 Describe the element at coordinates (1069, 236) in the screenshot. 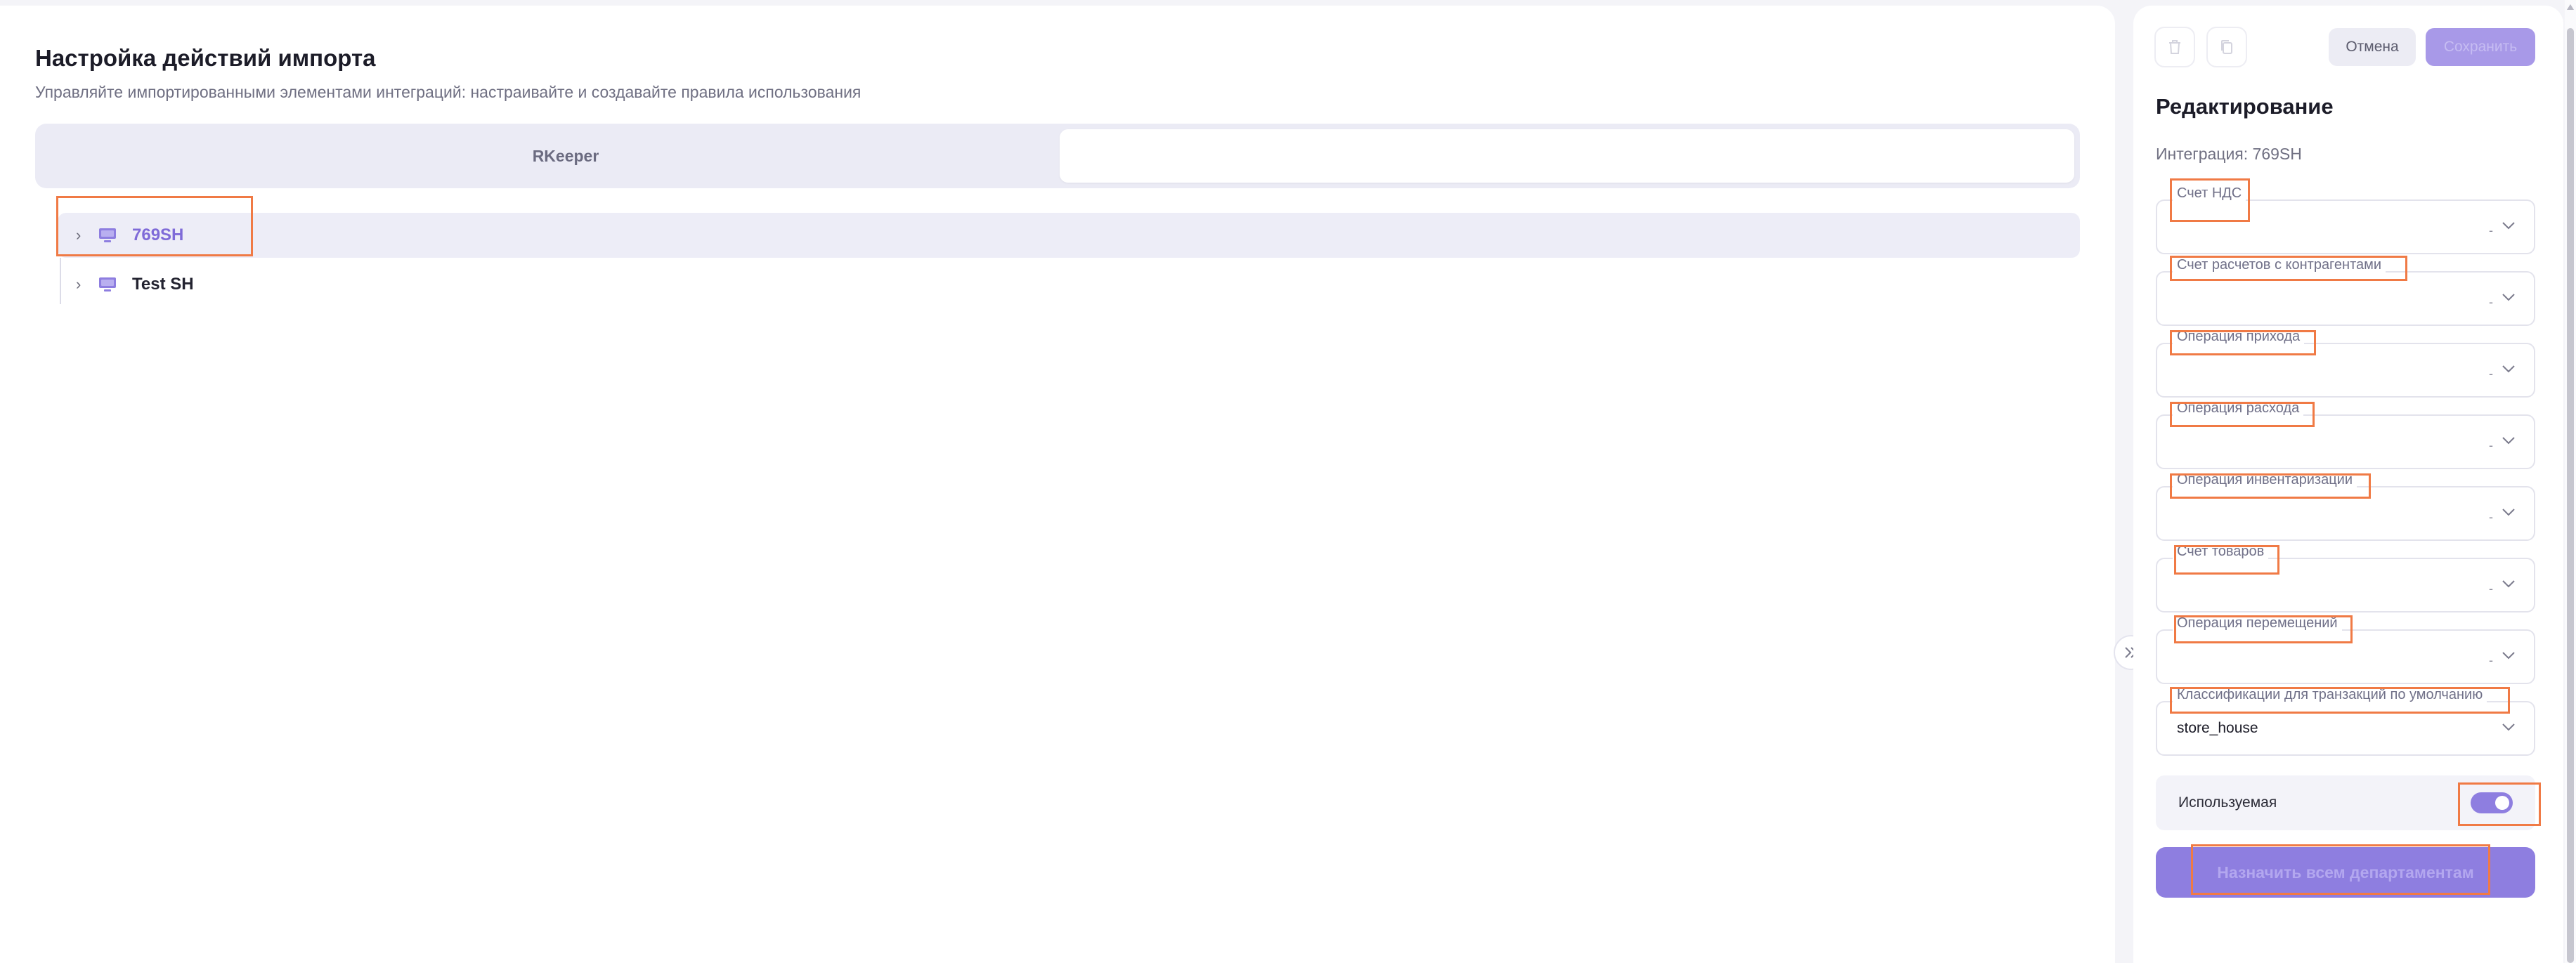

I see `tree-item-769sh: › 769SH` at that location.